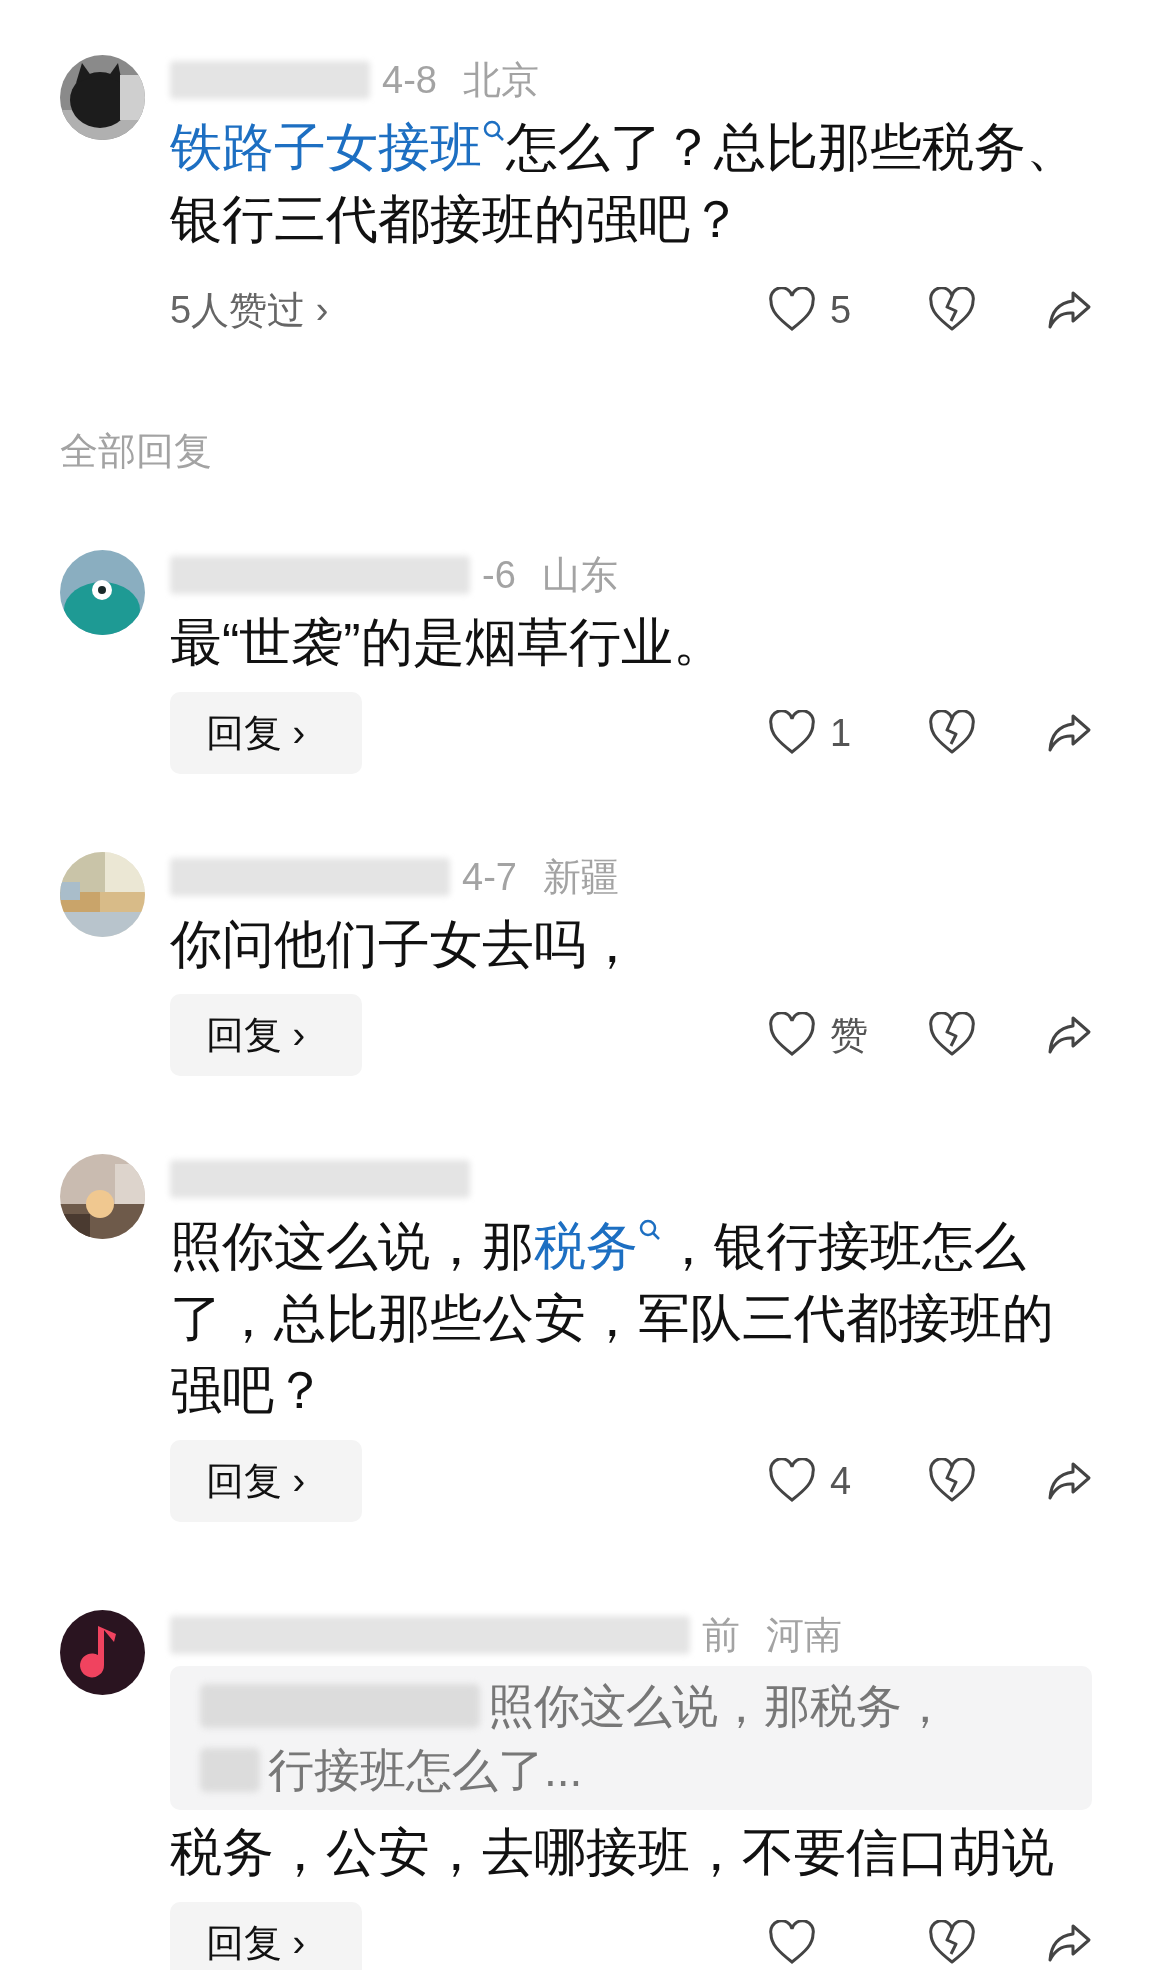  Describe the element at coordinates (249, 310) in the screenshot. I see `liked-by-link: 5人赞过 ›` at that location.